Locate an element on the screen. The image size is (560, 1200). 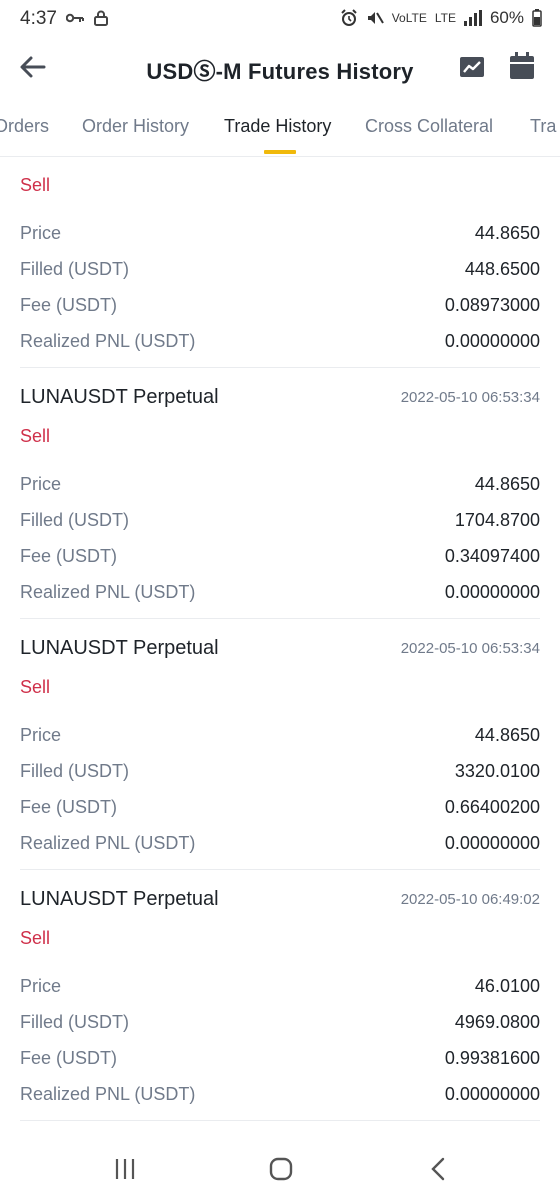
system-nav-bar is located at coordinates (280, 1170).